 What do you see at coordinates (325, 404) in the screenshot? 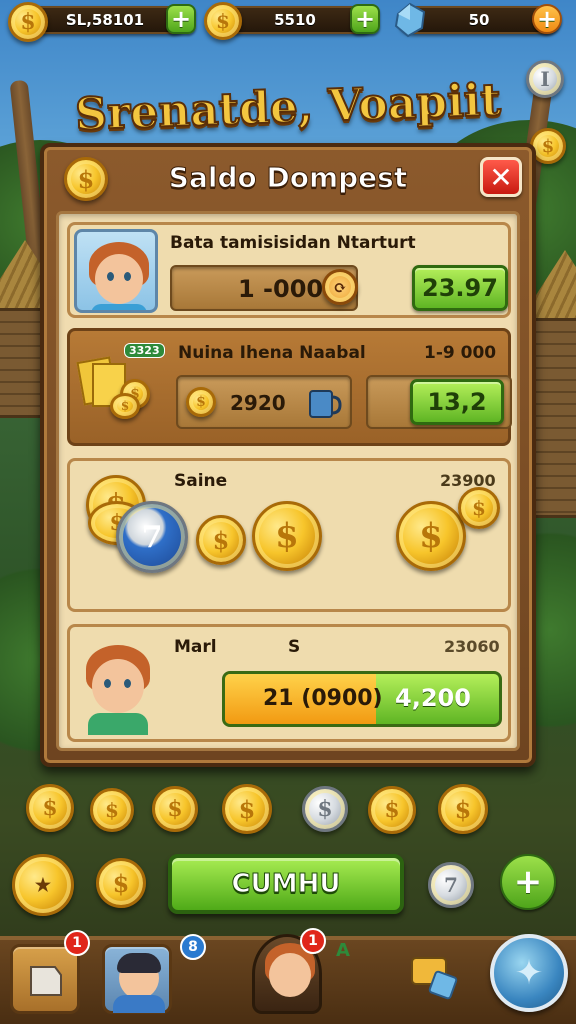
I see `mug-icon` at bounding box center [325, 404].